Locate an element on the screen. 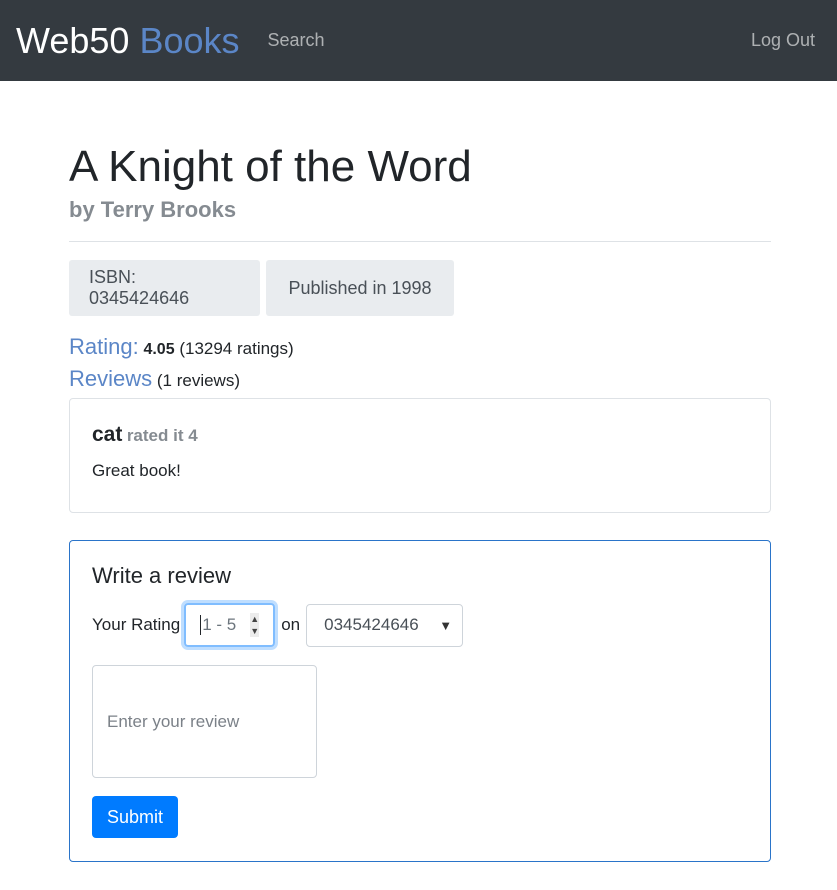 The height and width of the screenshot is (890, 837). text-cursor is located at coordinates (201, 625).